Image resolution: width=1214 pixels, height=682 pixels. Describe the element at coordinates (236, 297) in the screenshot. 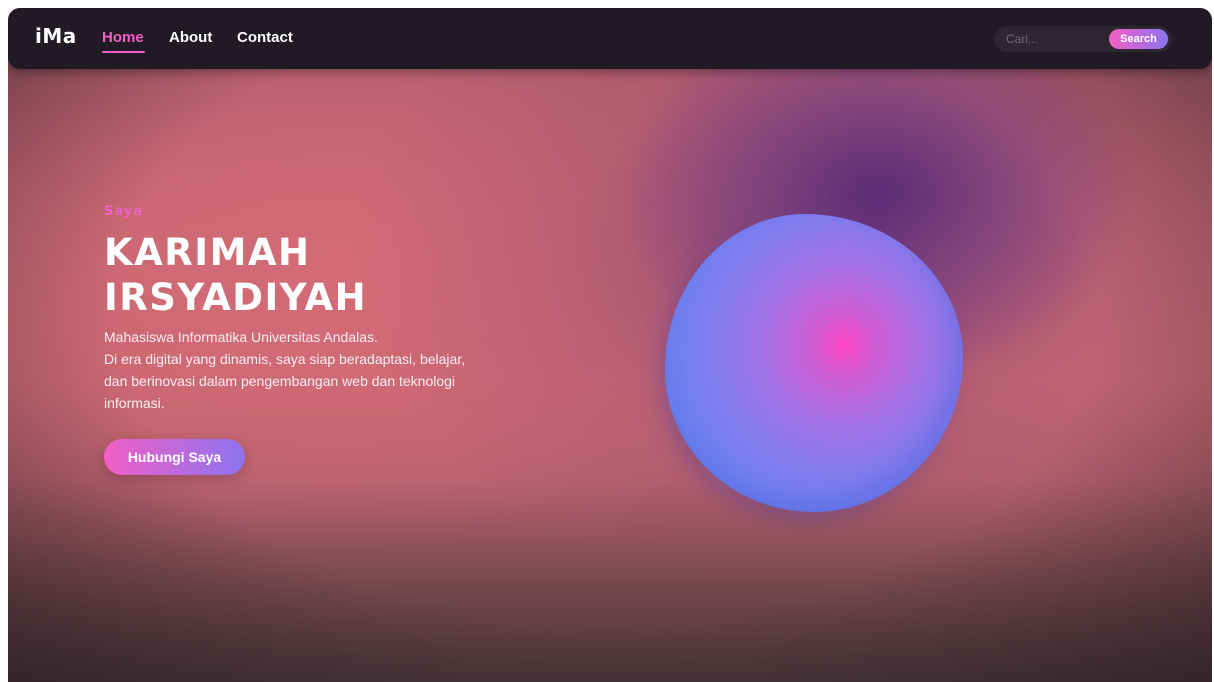

I see `hero-name-line-2: IRSYADIYAH` at that location.